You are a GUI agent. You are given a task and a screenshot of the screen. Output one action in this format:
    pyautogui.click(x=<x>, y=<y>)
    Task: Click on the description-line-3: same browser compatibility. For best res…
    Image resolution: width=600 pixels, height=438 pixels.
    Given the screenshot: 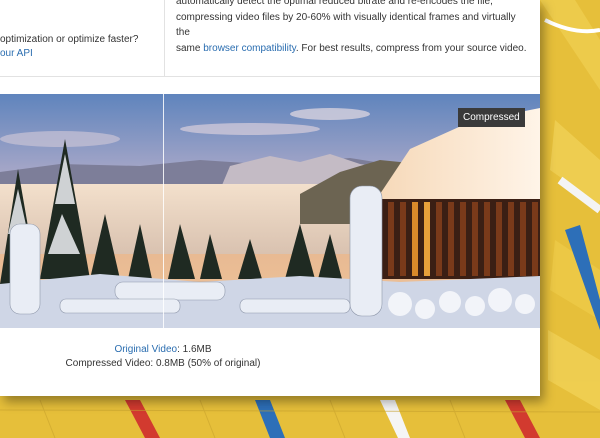 What is the action you would take?
    pyautogui.click(x=352, y=49)
    